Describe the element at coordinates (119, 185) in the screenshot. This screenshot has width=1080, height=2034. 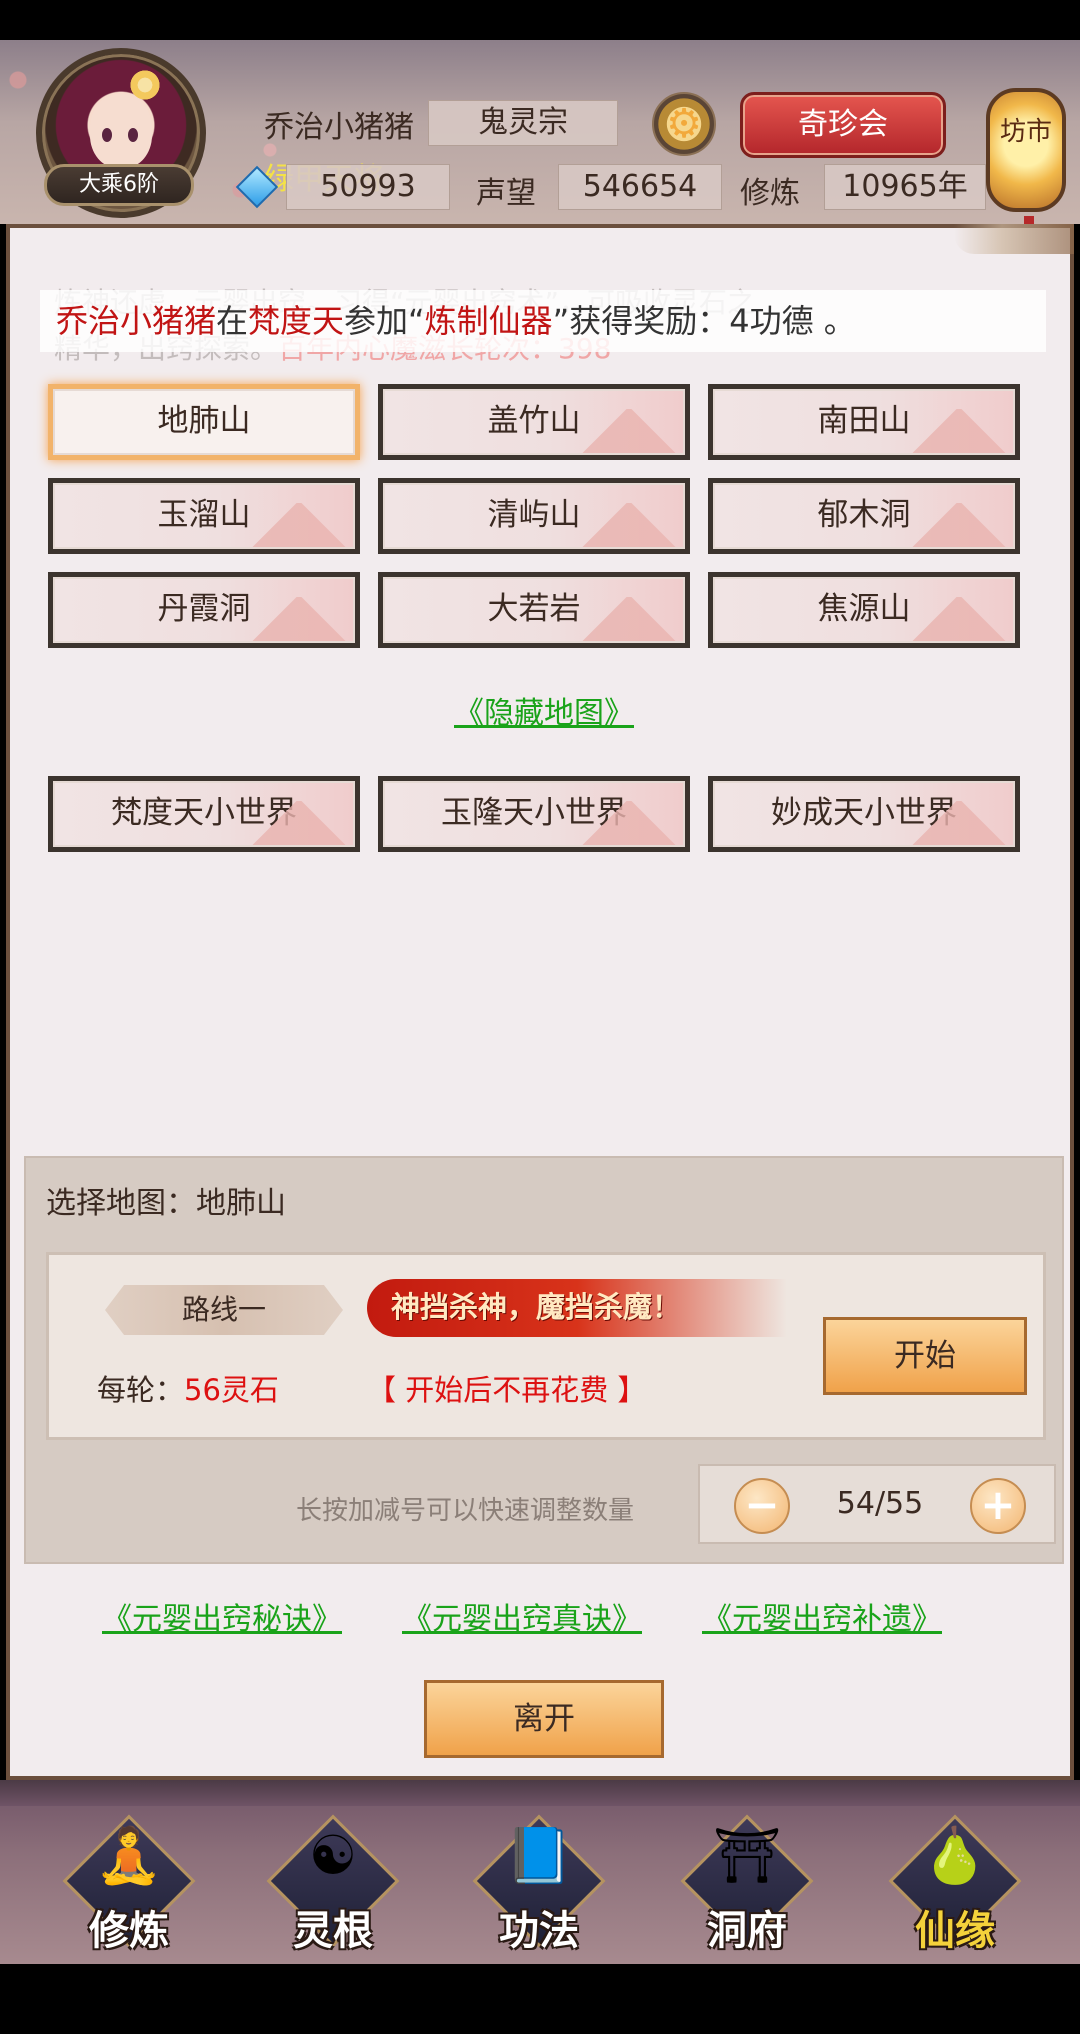
I see `rank-badge: 大乘6阶` at that location.